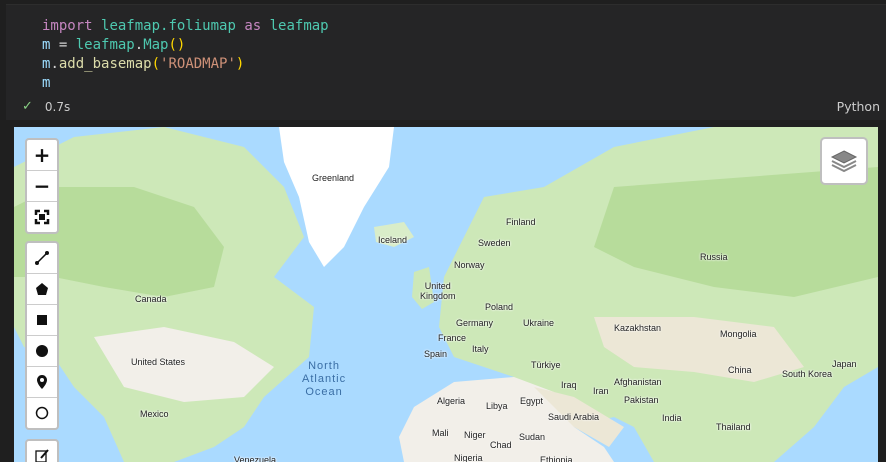 The height and width of the screenshot is (462, 886). Describe the element at coordinates (436, 354) in the screenshot. I see `map-label: Spain` at that location.